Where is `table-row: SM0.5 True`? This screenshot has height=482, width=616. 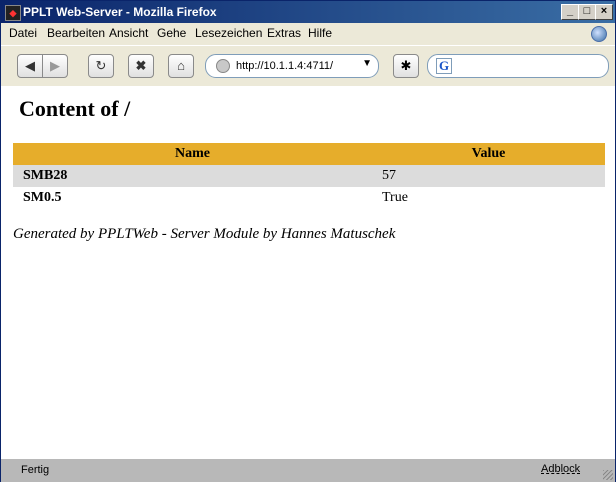 table-row: SM0.5 True is located at coordinates (309, 198).